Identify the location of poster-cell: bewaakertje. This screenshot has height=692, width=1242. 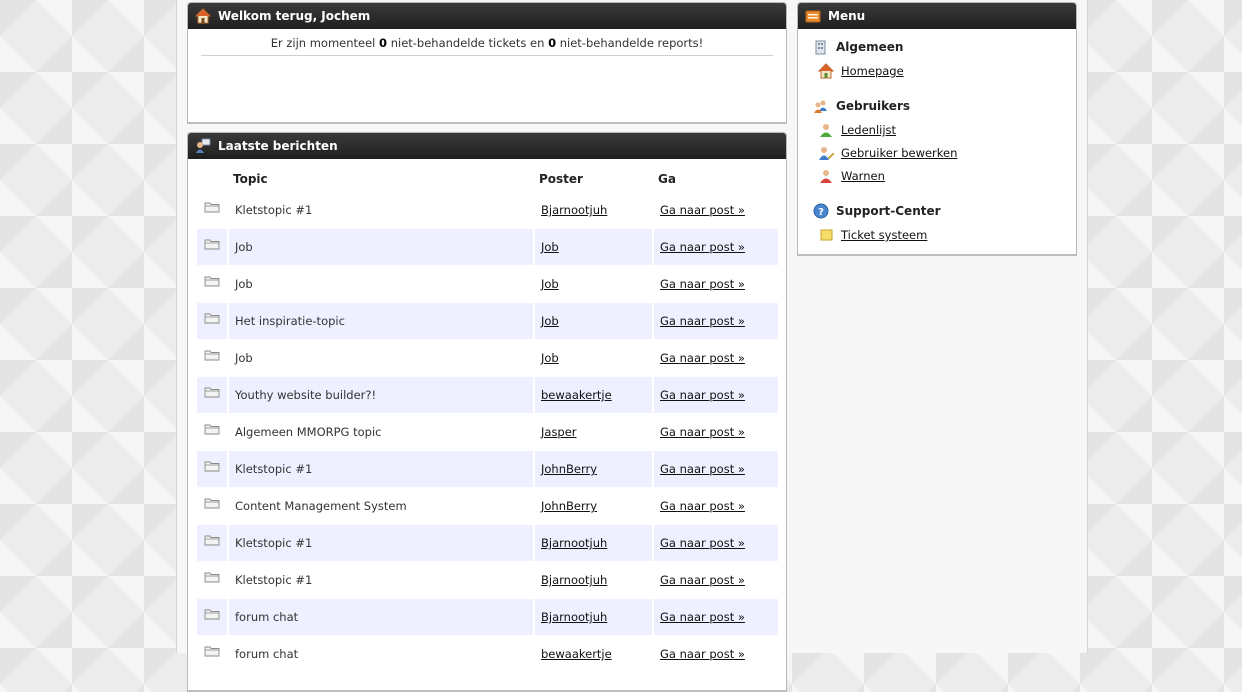
(592, 654).